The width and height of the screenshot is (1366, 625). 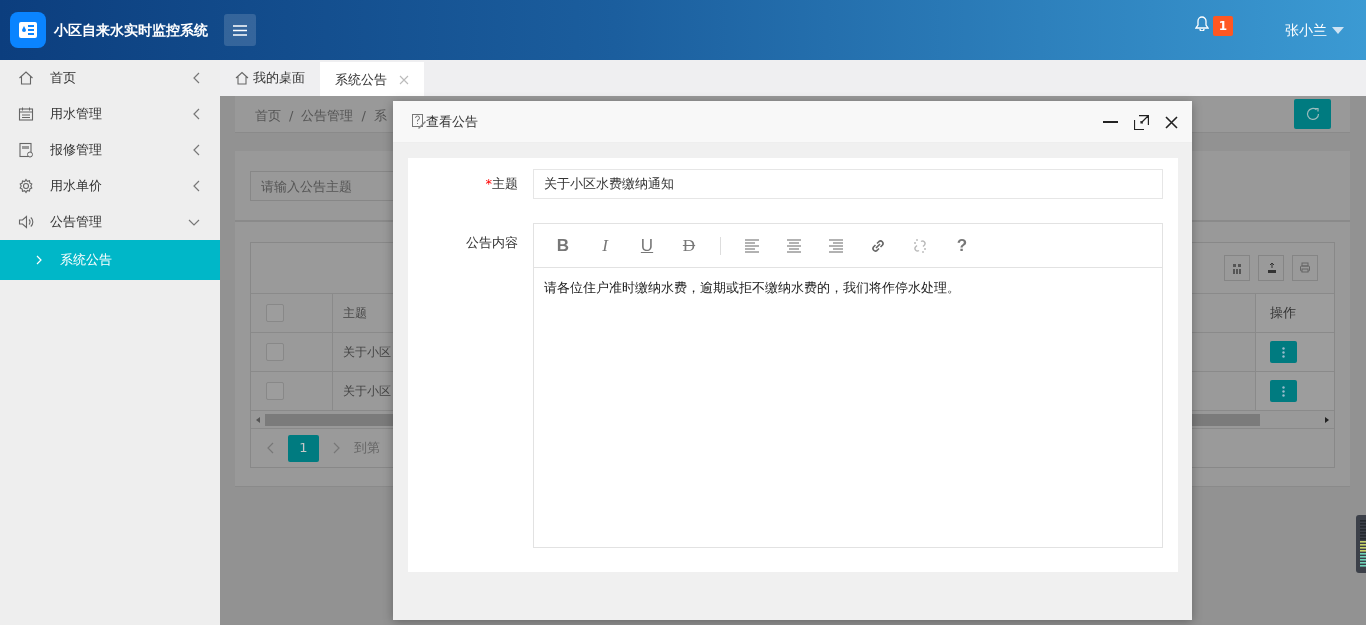 I want to click on italic-button: I, so click(x=605, y=245).